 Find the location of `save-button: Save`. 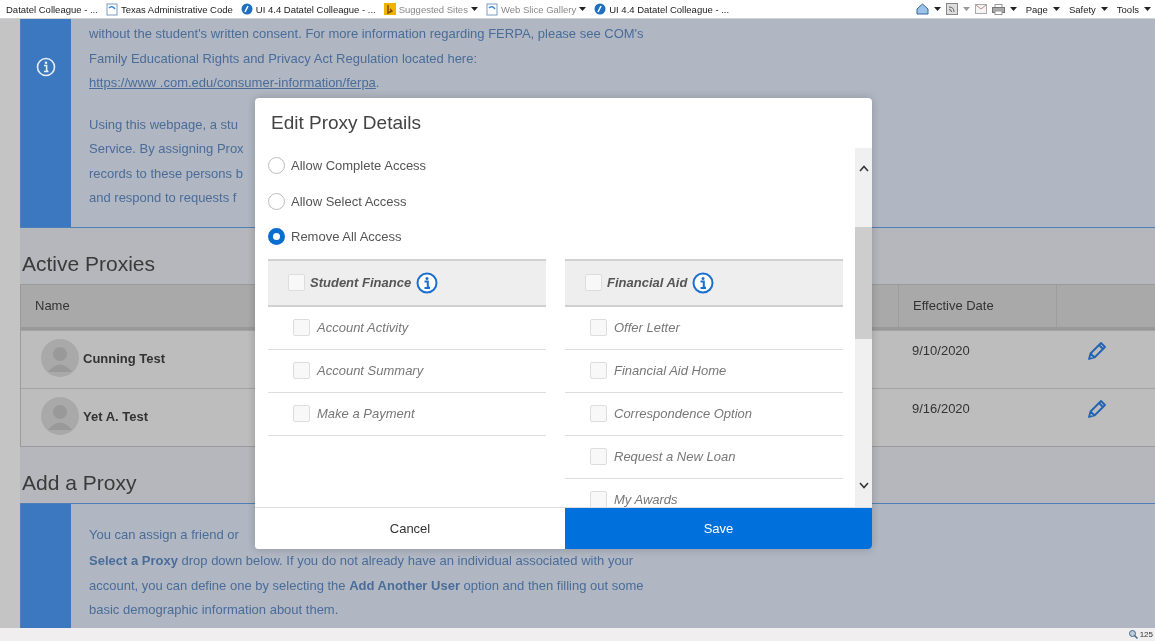

save-button: Save is located at coordinates (718, 528).